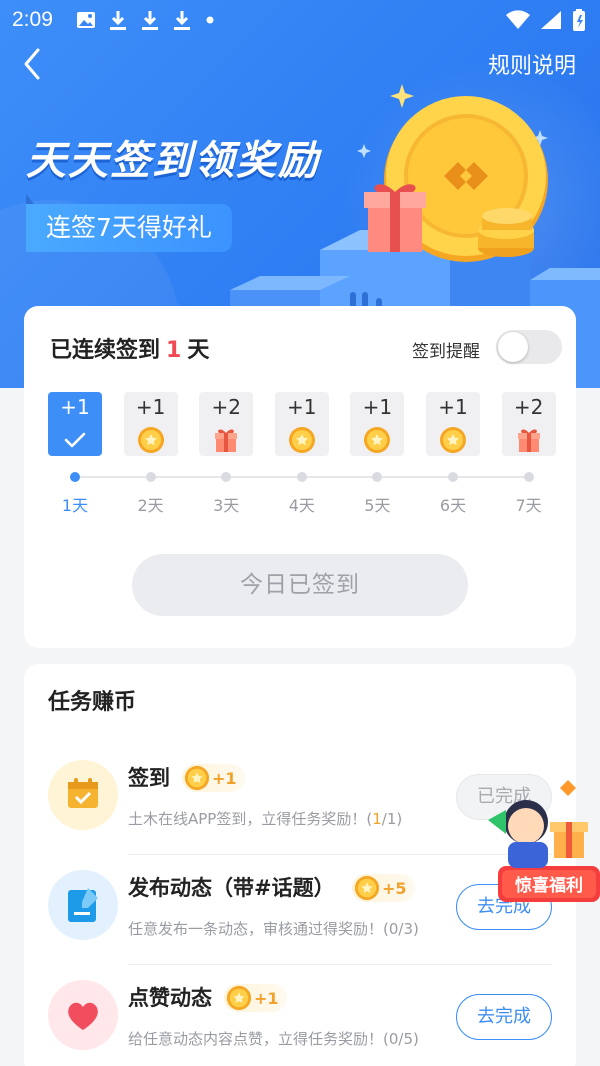 This screenshot has width=600, height=1066. I want to click on day-2: +1 2天, so click(150, 453).